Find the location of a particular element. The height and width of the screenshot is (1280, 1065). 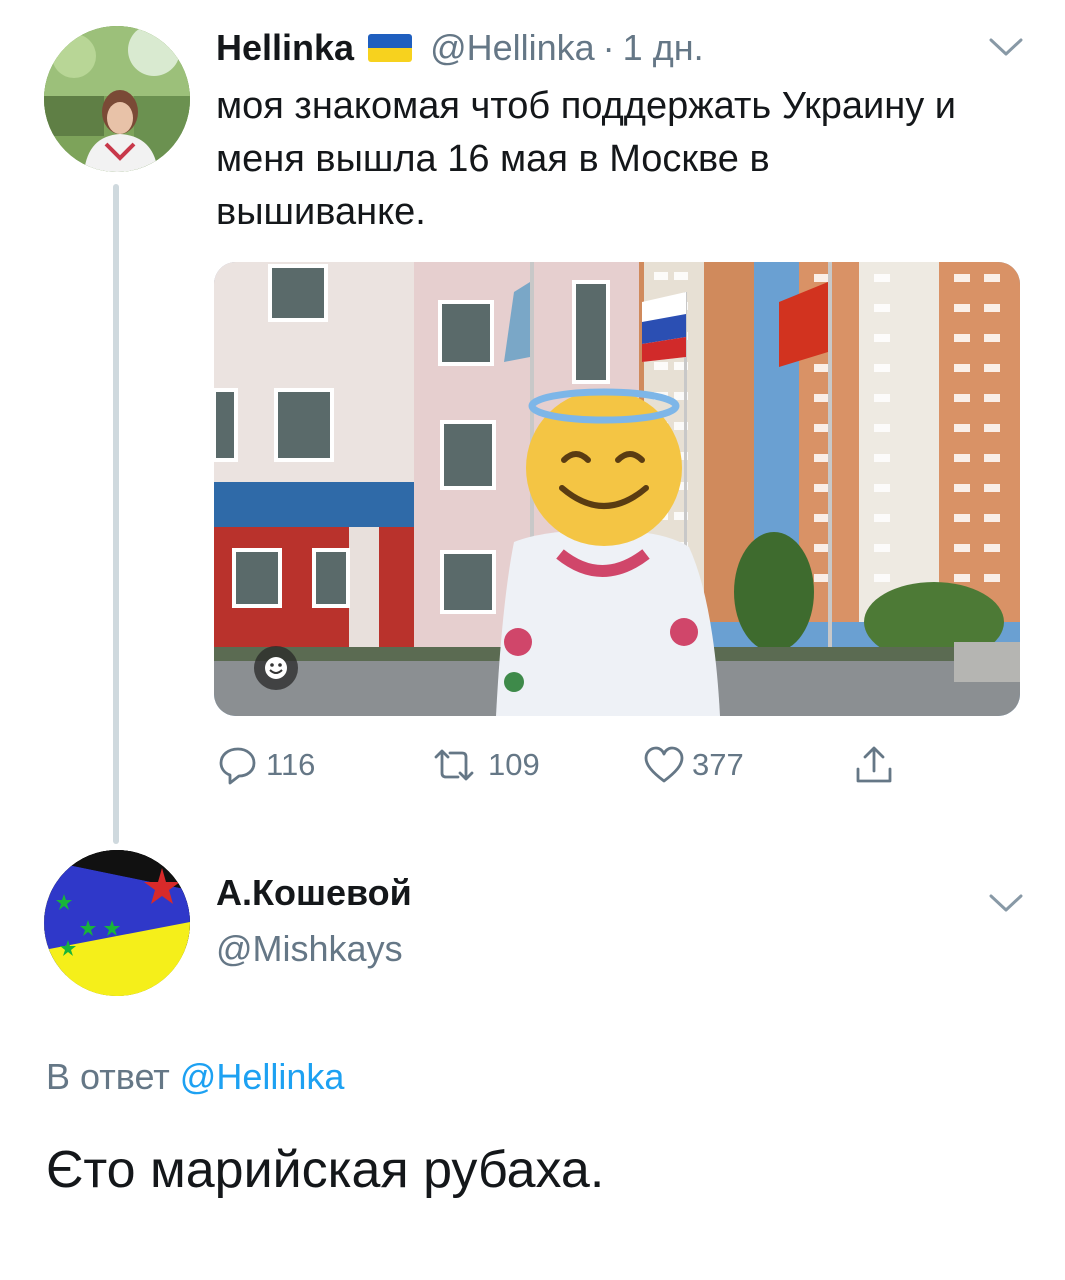

share-button is located at coordinates (877, 765).